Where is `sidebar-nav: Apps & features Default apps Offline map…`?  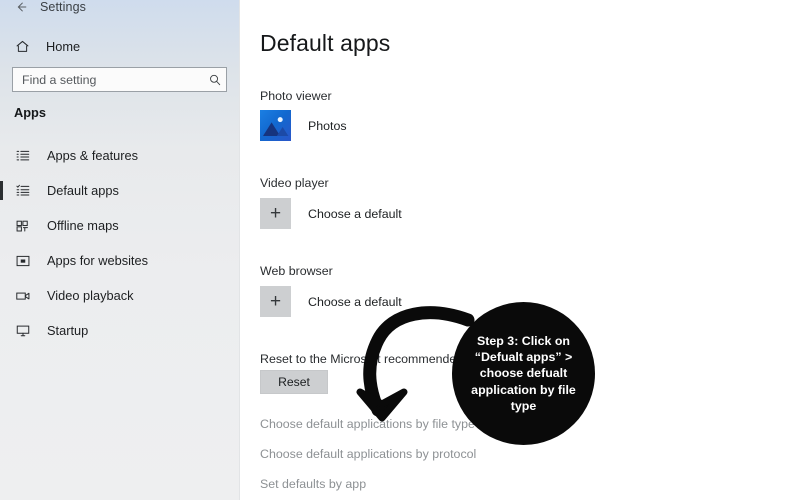 sidebar-nav: Apps & features Default apps Offline map… is located at coordinates (119, 243).